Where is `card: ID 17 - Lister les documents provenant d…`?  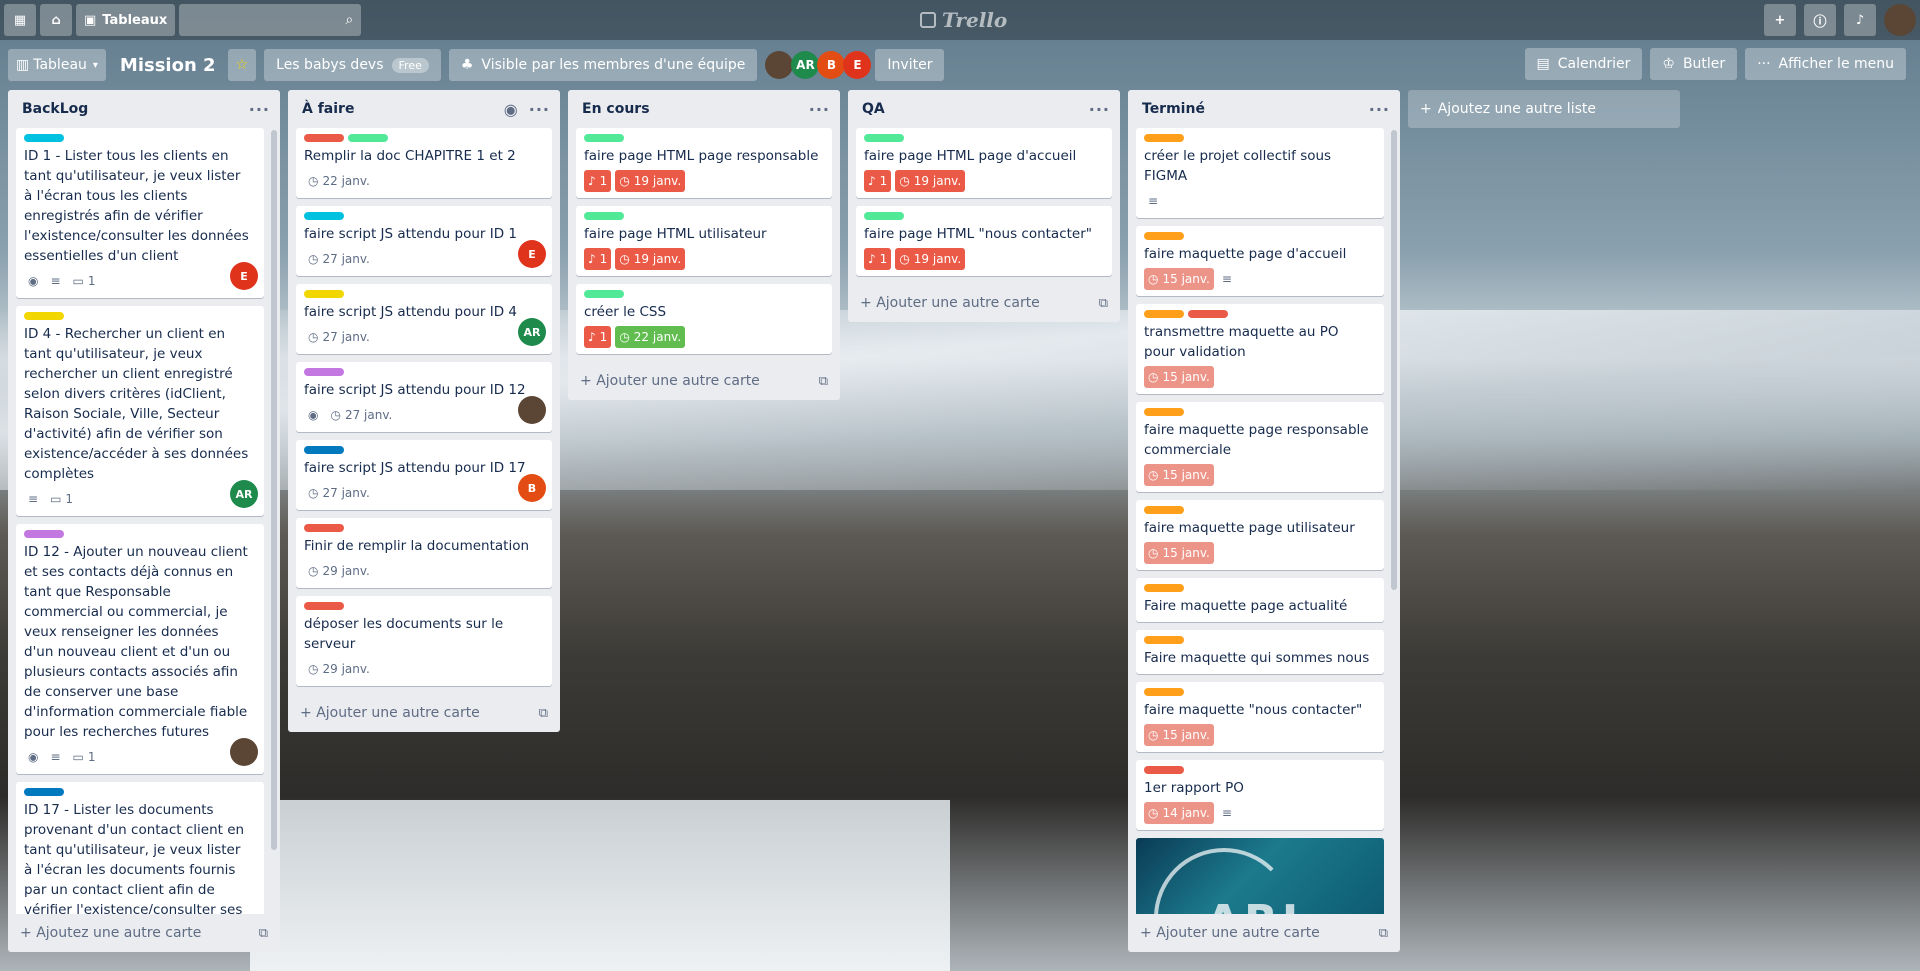 card: ID 17 - Lister les documents provenant d… is located at coordinates (140, 848).